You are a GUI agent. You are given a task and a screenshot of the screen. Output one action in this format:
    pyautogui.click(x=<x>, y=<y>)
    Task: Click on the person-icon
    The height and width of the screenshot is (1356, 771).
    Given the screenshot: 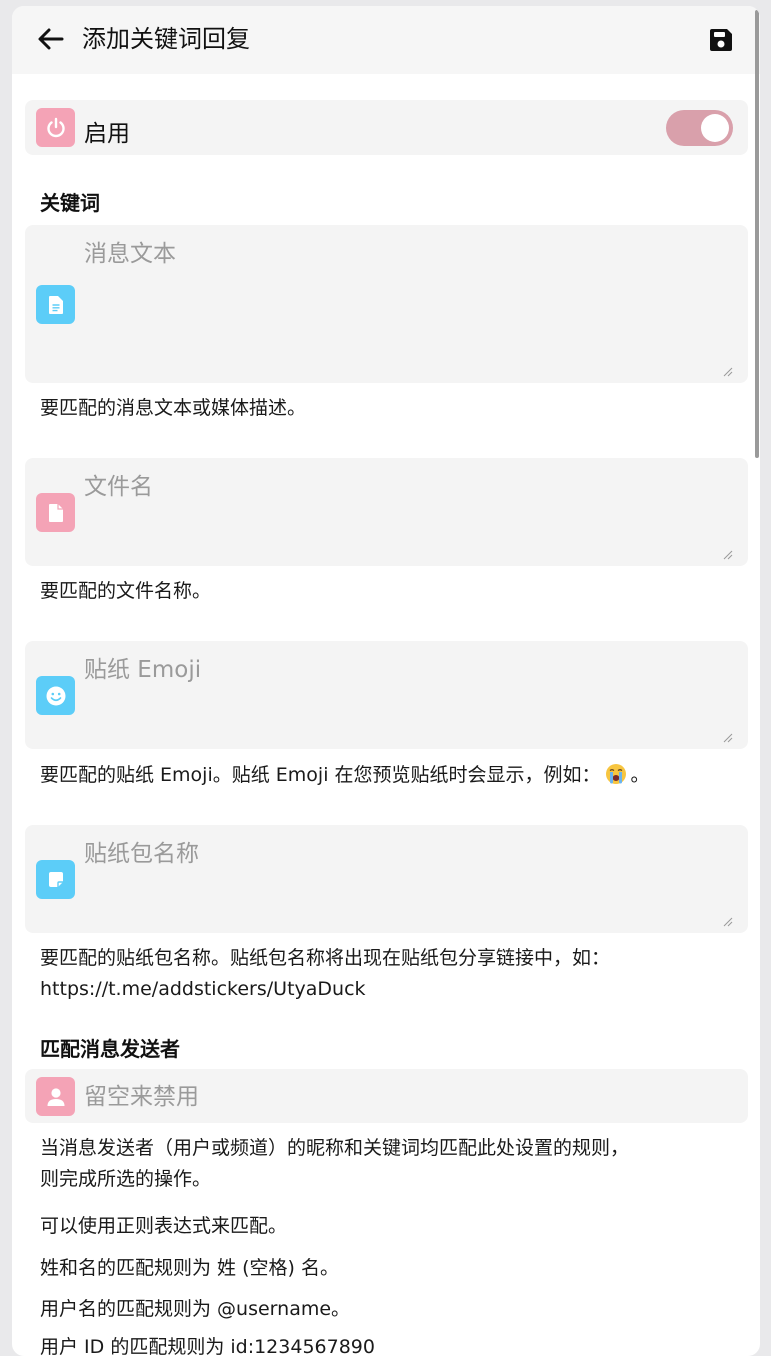 What is the action you would take?
    pyautogui.click(x=55, y=1096)
    